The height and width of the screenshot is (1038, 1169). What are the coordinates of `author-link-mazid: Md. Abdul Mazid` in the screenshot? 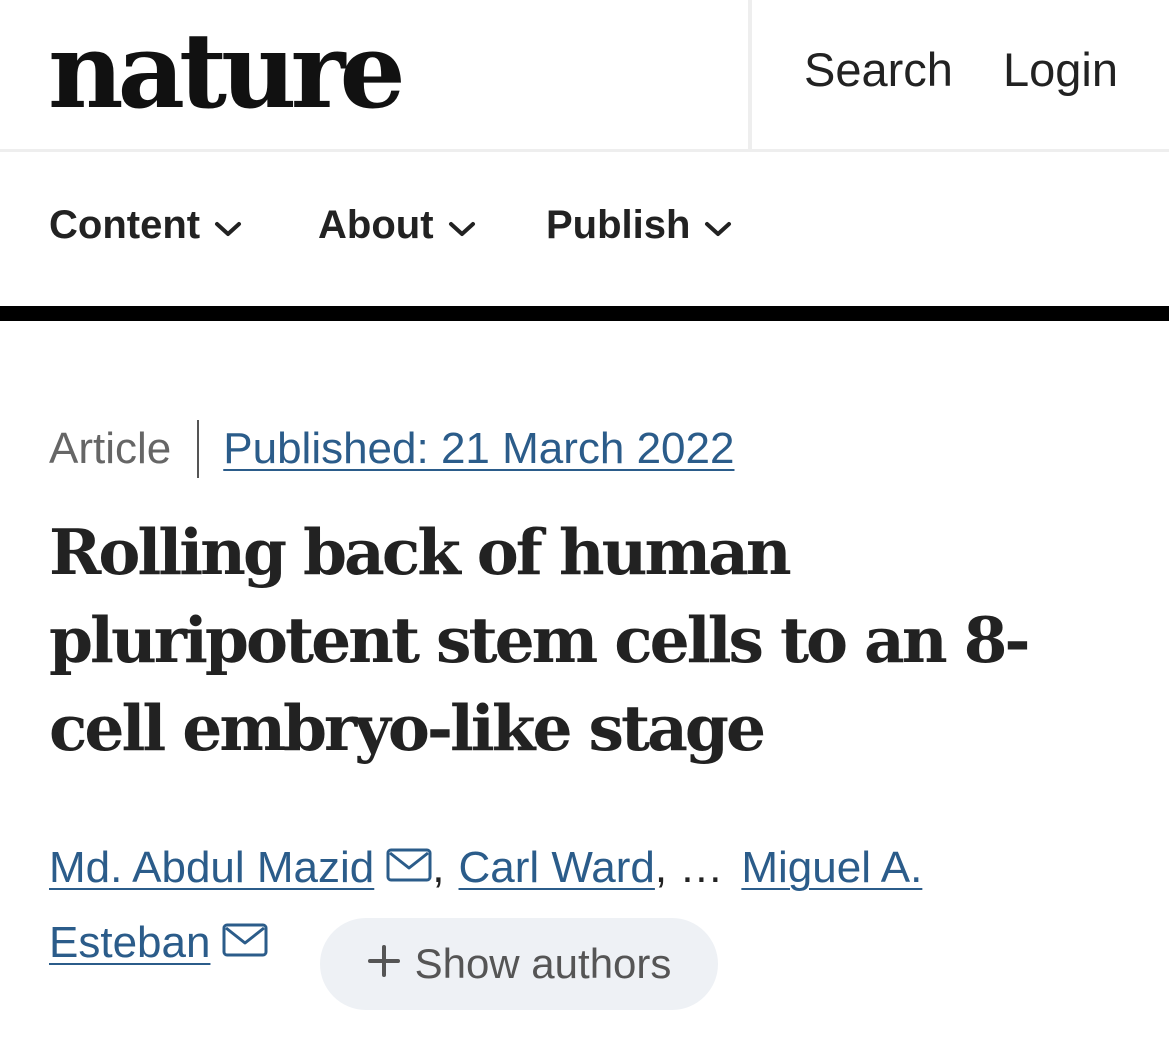 It's located at (211, 868).